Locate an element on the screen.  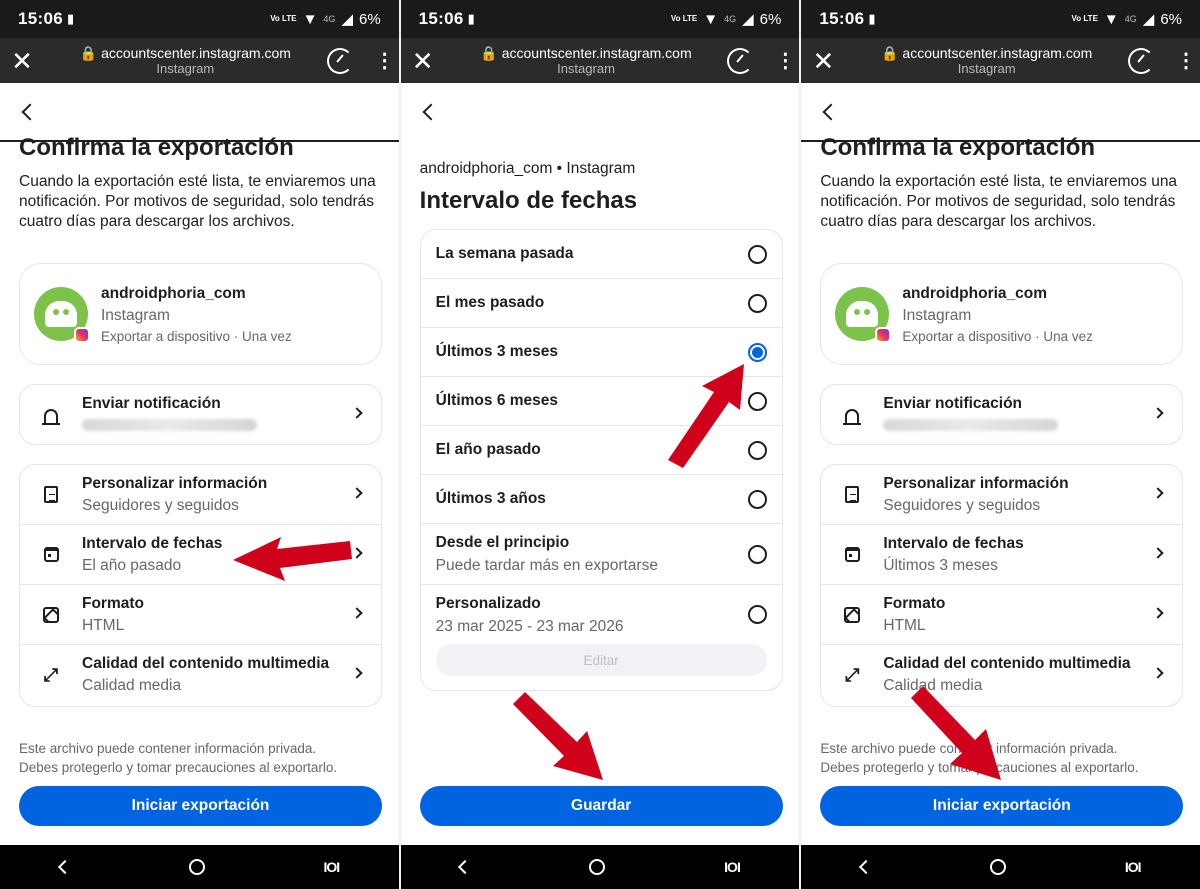
calendar-icon is located at coordinates (51, 554).